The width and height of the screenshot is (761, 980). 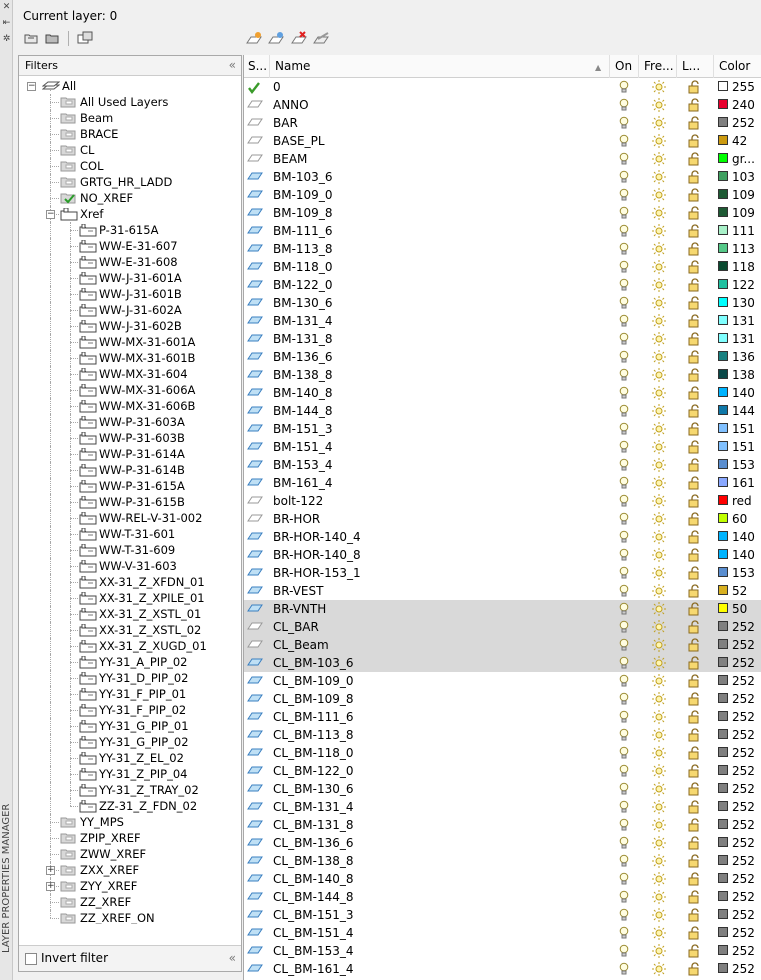 What do you see at coordinates (502, 231) in the screenshot?
I see `layer-row: BM-111_6 111` at bounding box center [502, 231].